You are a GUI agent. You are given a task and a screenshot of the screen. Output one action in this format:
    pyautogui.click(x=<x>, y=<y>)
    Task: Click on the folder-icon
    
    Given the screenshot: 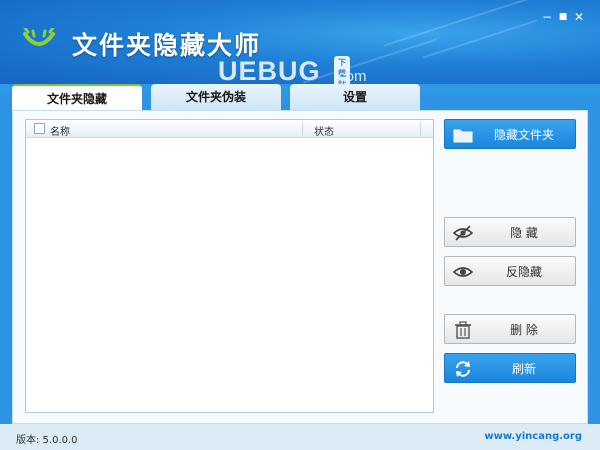 What is the action you would take?
    pyautogui.click(x=463, y=136)
    